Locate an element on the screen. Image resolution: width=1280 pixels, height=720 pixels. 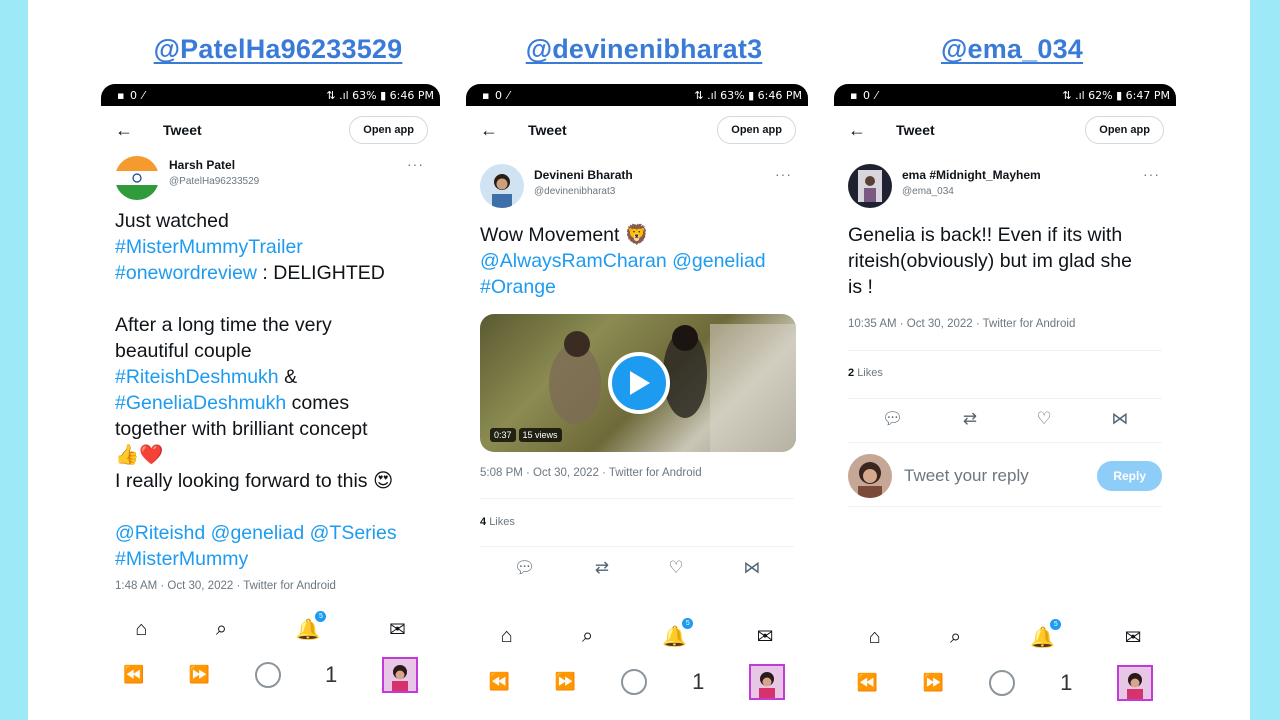
author-name: Harsh Patel is located at coordinates (202, 165).